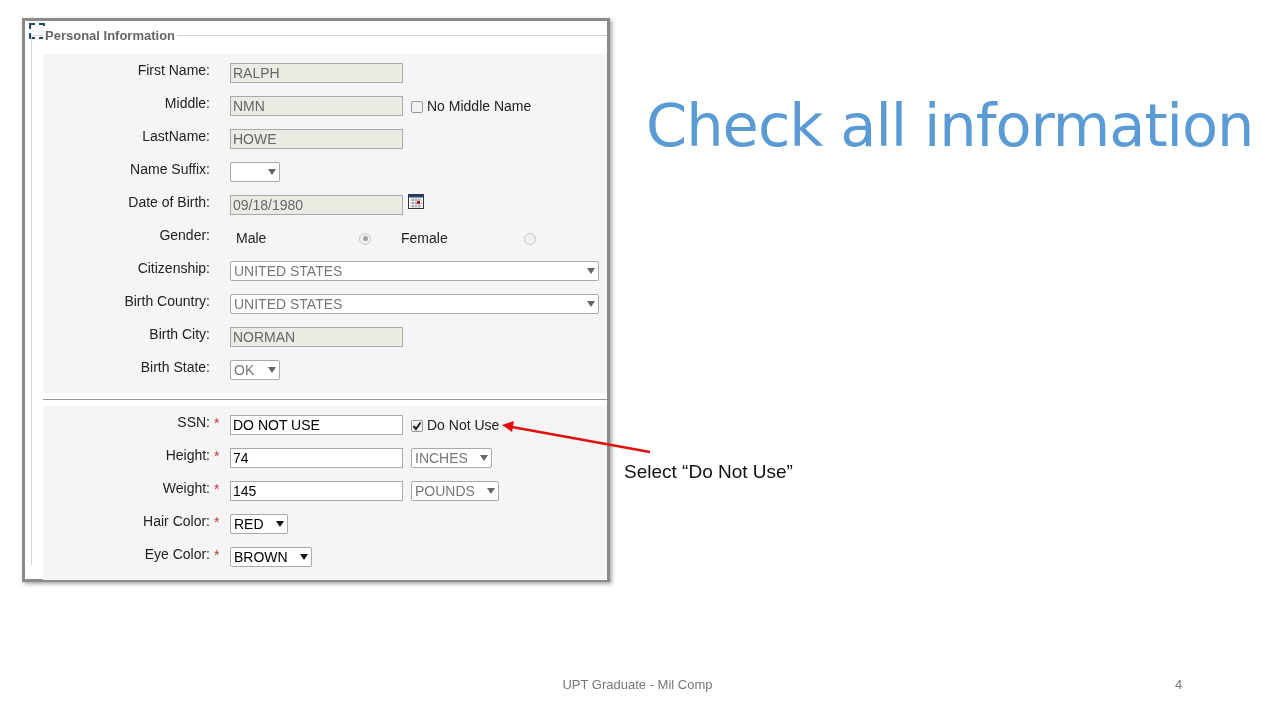  Describe the element at coordinates (167, 301) in the screenshot. I see `field-label: Birth Country:` at that location.